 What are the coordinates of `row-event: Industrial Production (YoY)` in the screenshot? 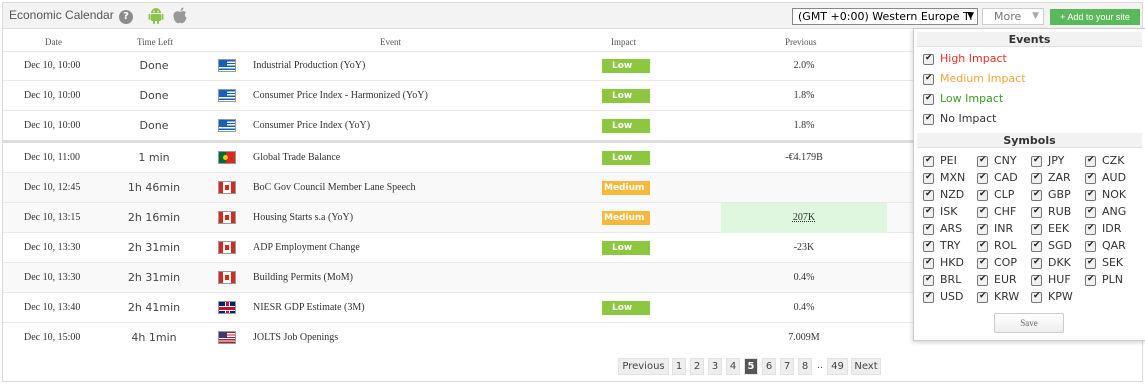 It's located at (309, 65).